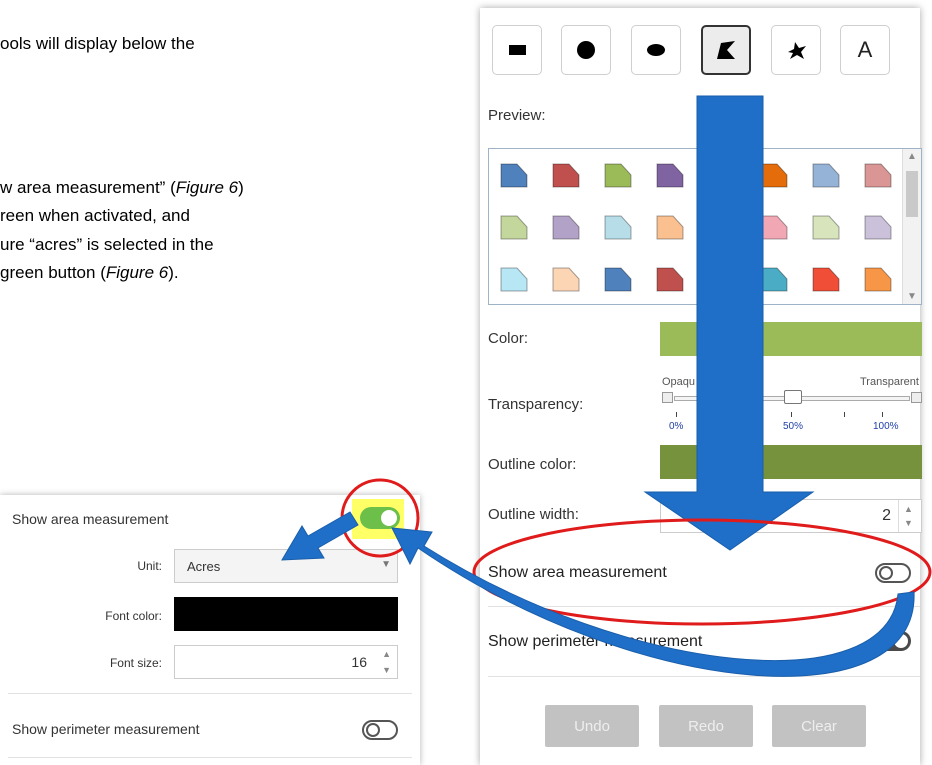  Describe the element at coordinates (595, 641) in the screenshot. I see `show-perimeter-label: Show perimeter measurement` at that location.